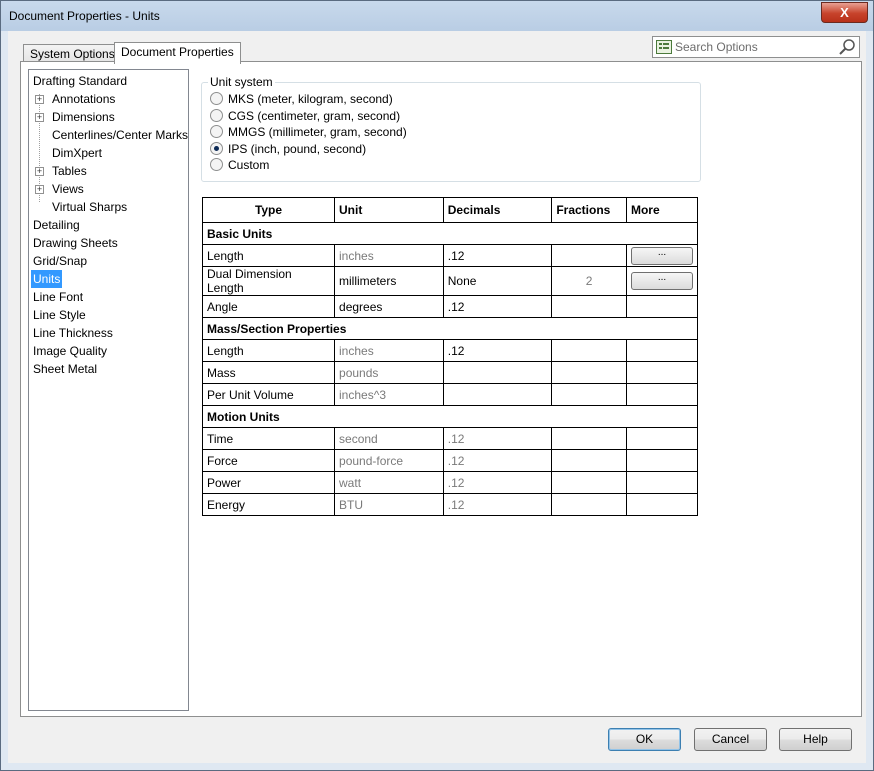 The height and width of the screenshot is (771, 874). What do you see at coordinates (288, 149) in the screenshot?
I see `radio-ips: IPS (inch, pound, second)` at bounding box center [288, 149].